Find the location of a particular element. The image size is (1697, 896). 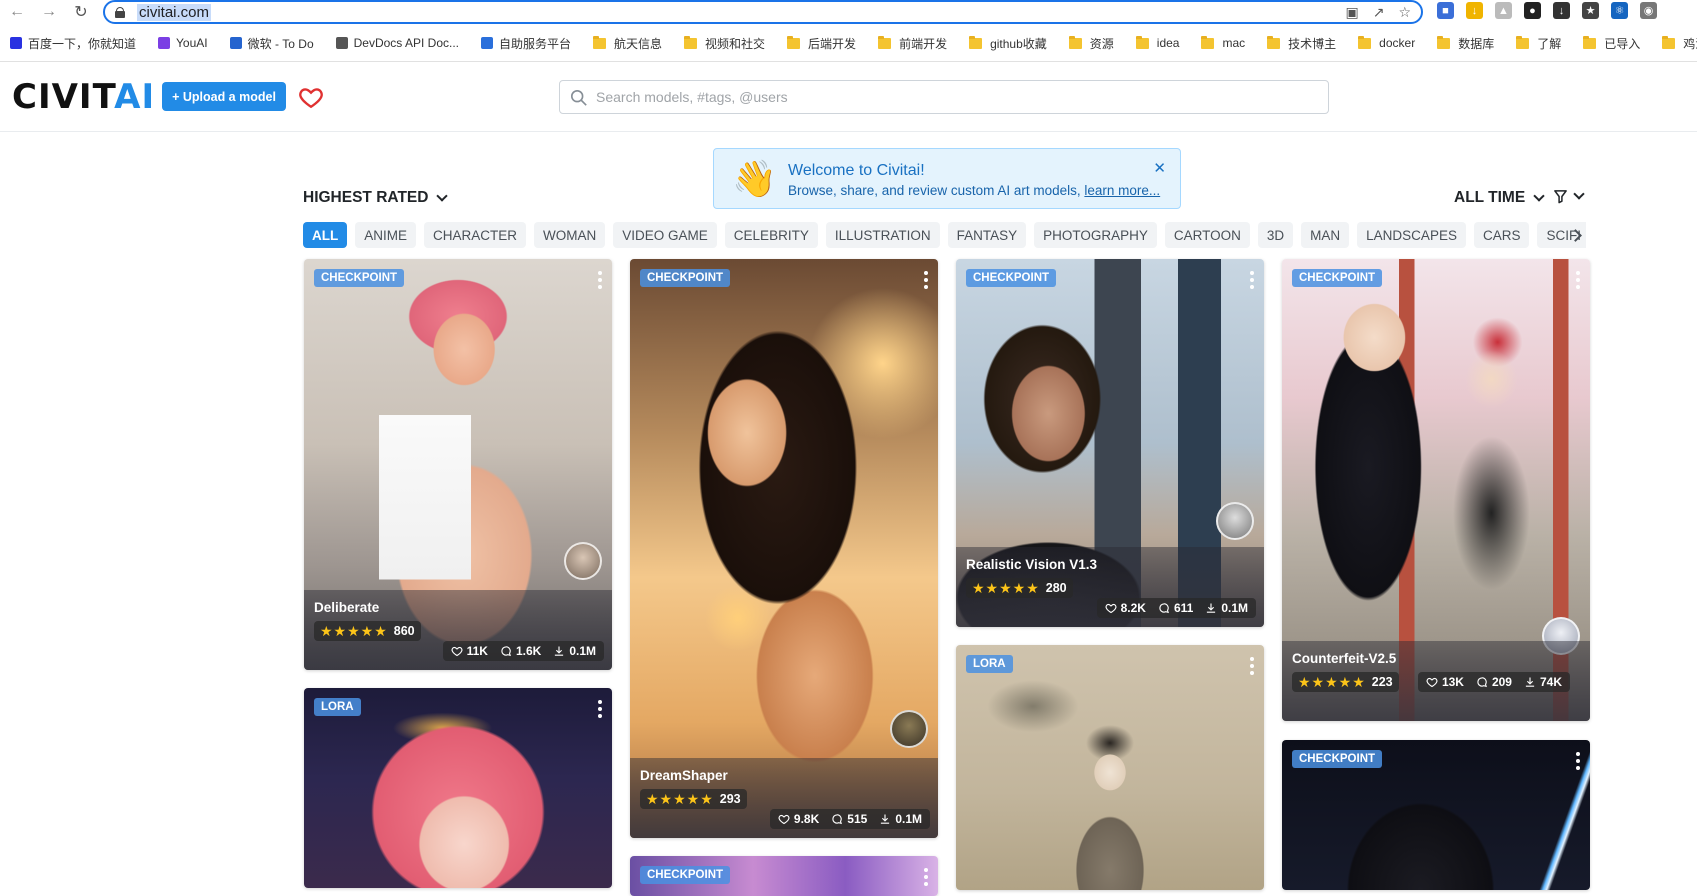

bookmark-item: 自助服务平台 is located at coordinates (526, 43).